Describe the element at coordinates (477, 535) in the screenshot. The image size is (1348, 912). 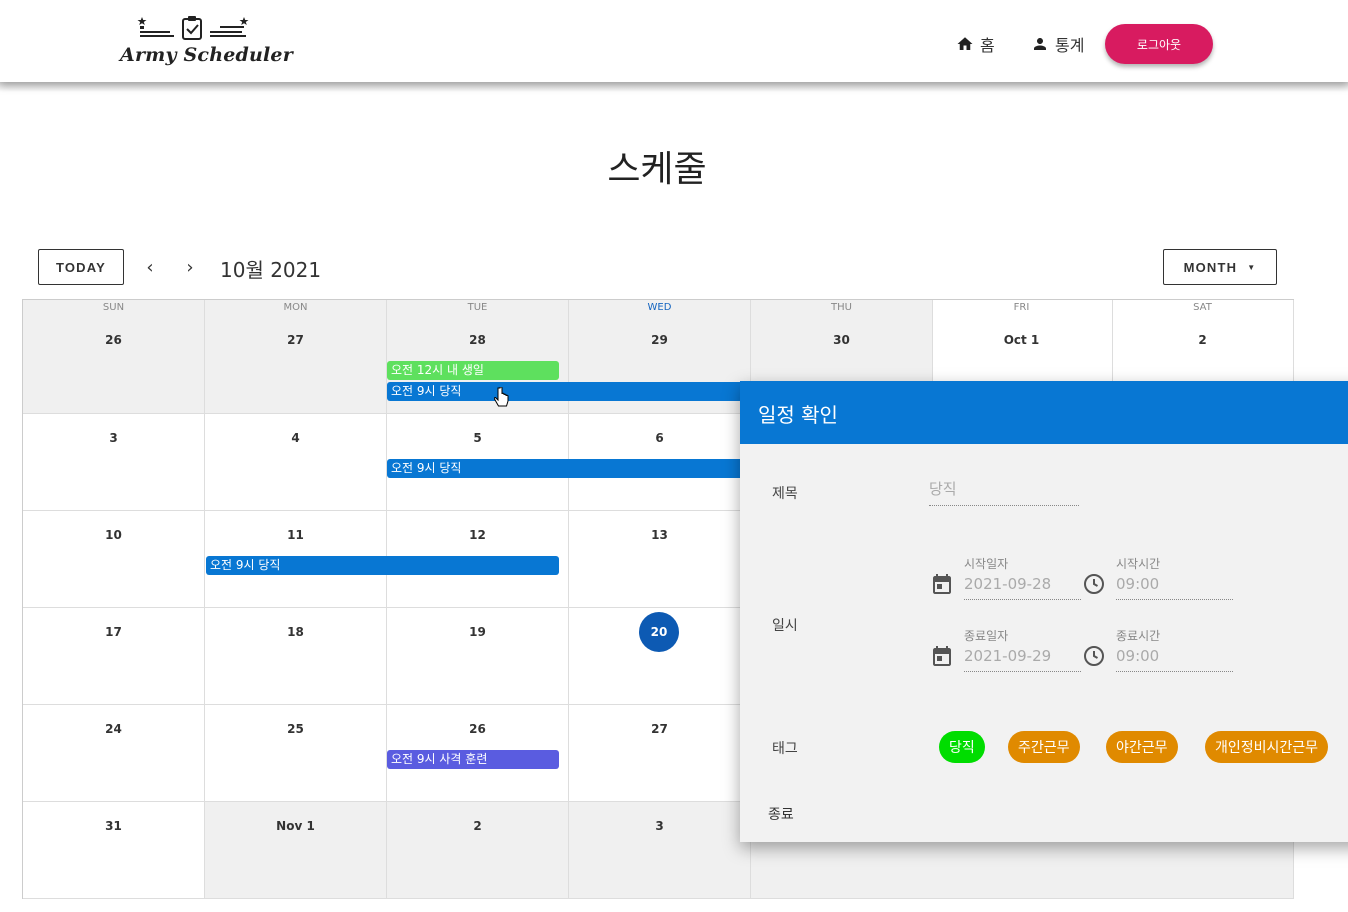
I see `day-number: 12` at that location.